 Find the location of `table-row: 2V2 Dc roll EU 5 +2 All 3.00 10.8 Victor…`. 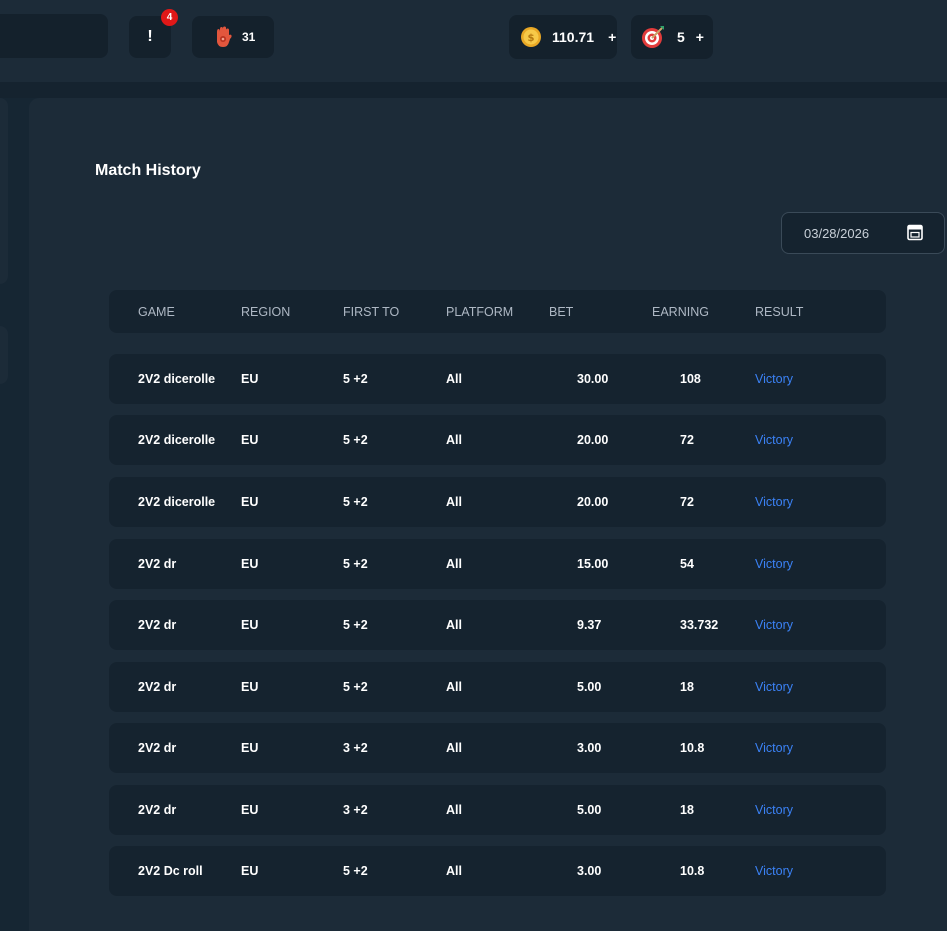

table-row: 2V2 Dc roll EU 5 +2 All 3.00 10.8 Victor… is located at coordinates (497, 871).